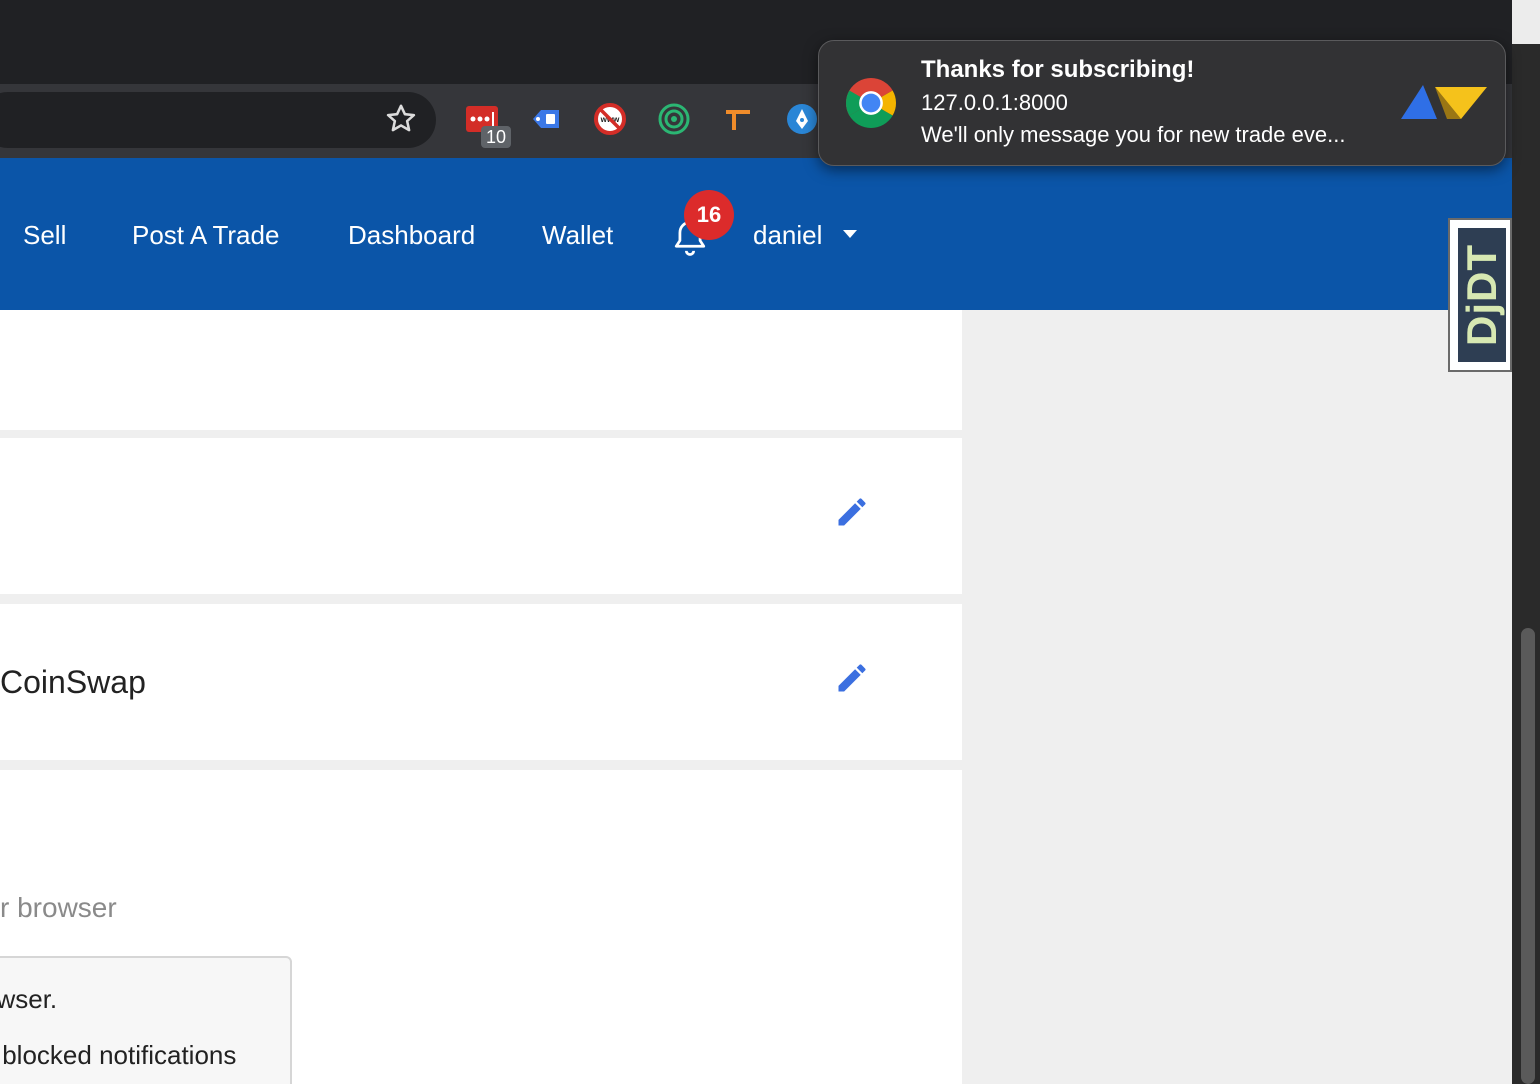 The height and width of the screenshot is (1084, 1540). Describe the element at coordinates (481, 370) in the screenshot. I see `card-top` at that location.